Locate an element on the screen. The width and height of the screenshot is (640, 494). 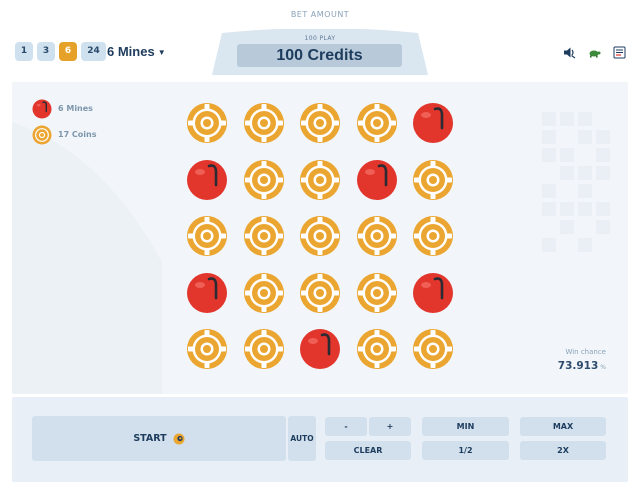
bet-amount-value: 100 Credits is located at coordinates (319, 55).